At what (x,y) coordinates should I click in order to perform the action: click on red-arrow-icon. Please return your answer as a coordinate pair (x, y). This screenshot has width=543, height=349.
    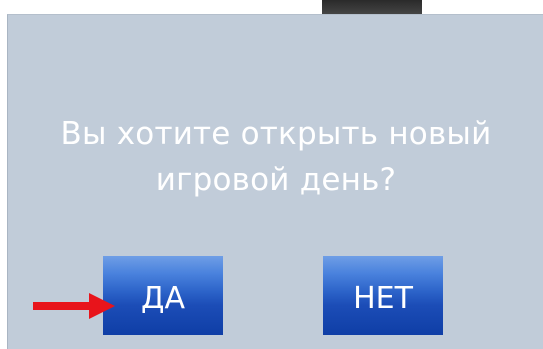
    Looking at the image, I should click on (74, 306).